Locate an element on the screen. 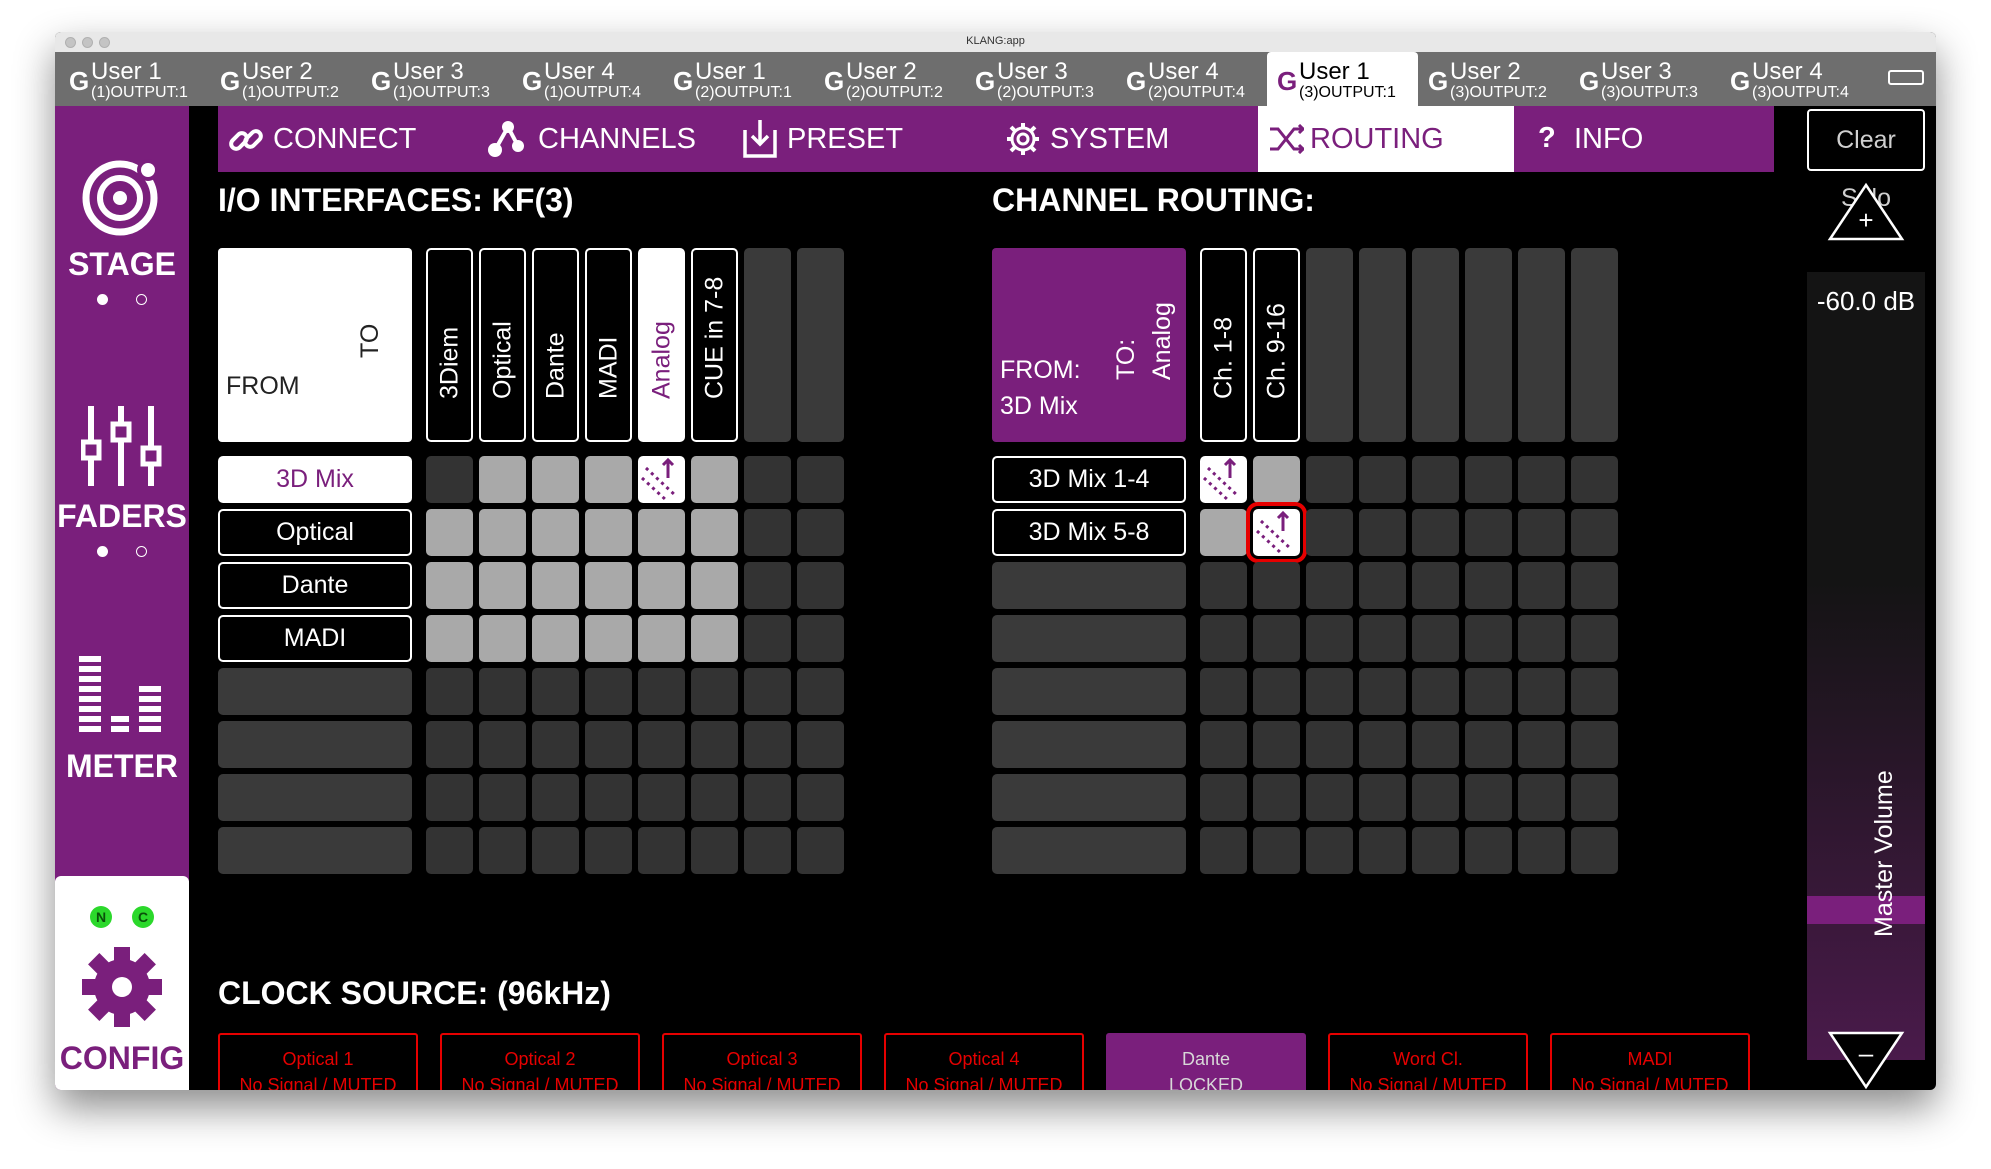 This screenshot has width=1991, height=1169. io-column-3diem: 3Diem is located at coordinates (449, 345).